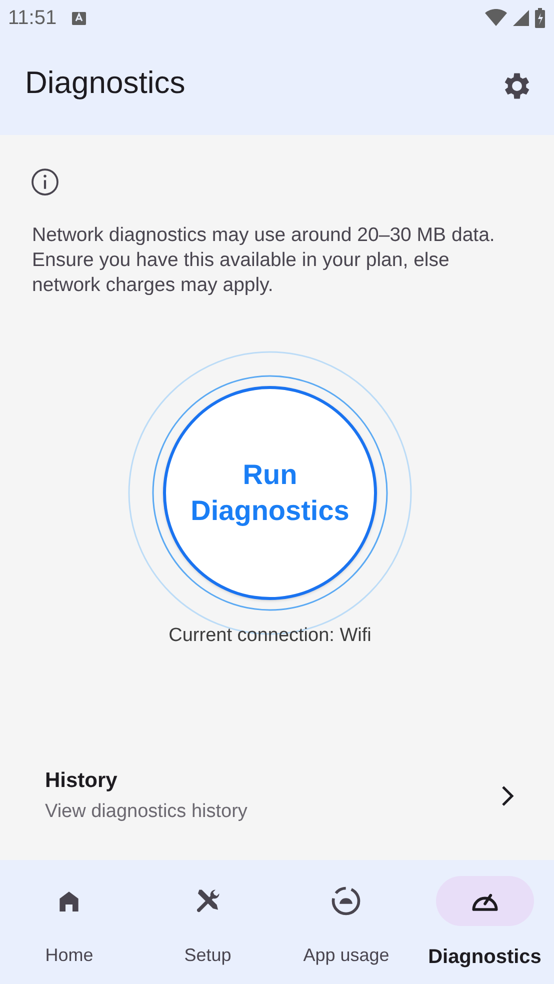 This screenshot has height=984, width=554. What do you see at coordinates (32, 18) in the screenshot?
I see `status-time: 11:51` at bounding box center [32, 18].